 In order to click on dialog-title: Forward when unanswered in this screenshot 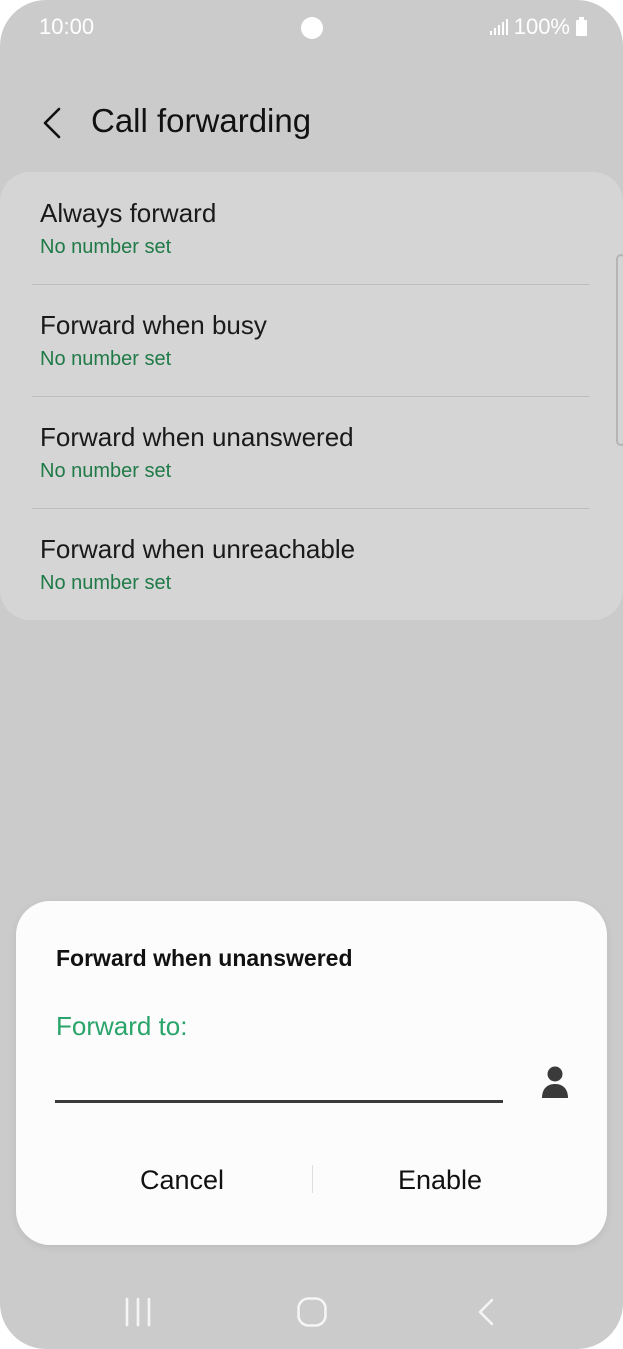, I will do `click(204, 958)`.